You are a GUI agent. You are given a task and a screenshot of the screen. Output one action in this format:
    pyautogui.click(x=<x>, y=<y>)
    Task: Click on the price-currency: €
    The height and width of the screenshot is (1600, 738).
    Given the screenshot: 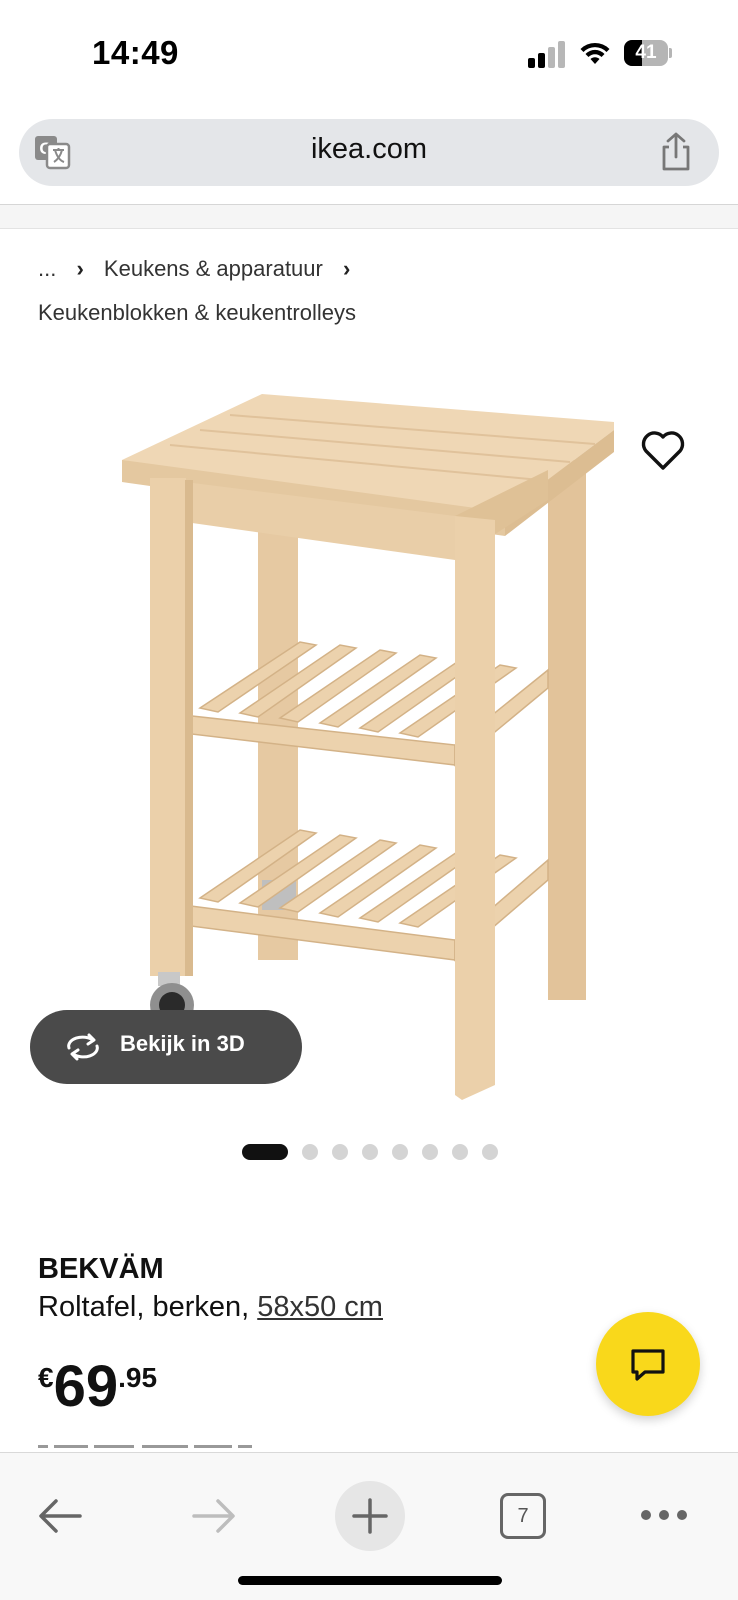 What is the action you would take?
    pyautogui.click(x=46, y=1377)
    